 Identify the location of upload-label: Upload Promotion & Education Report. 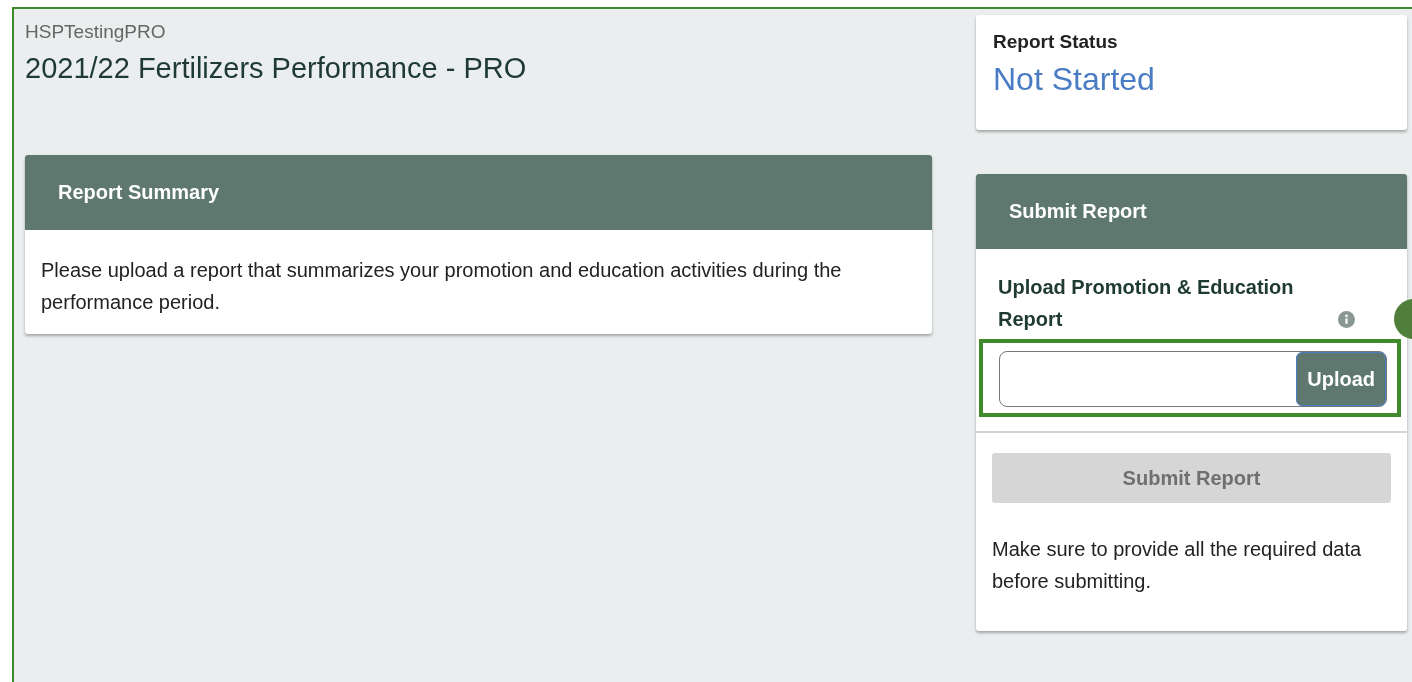
(1146, 303).